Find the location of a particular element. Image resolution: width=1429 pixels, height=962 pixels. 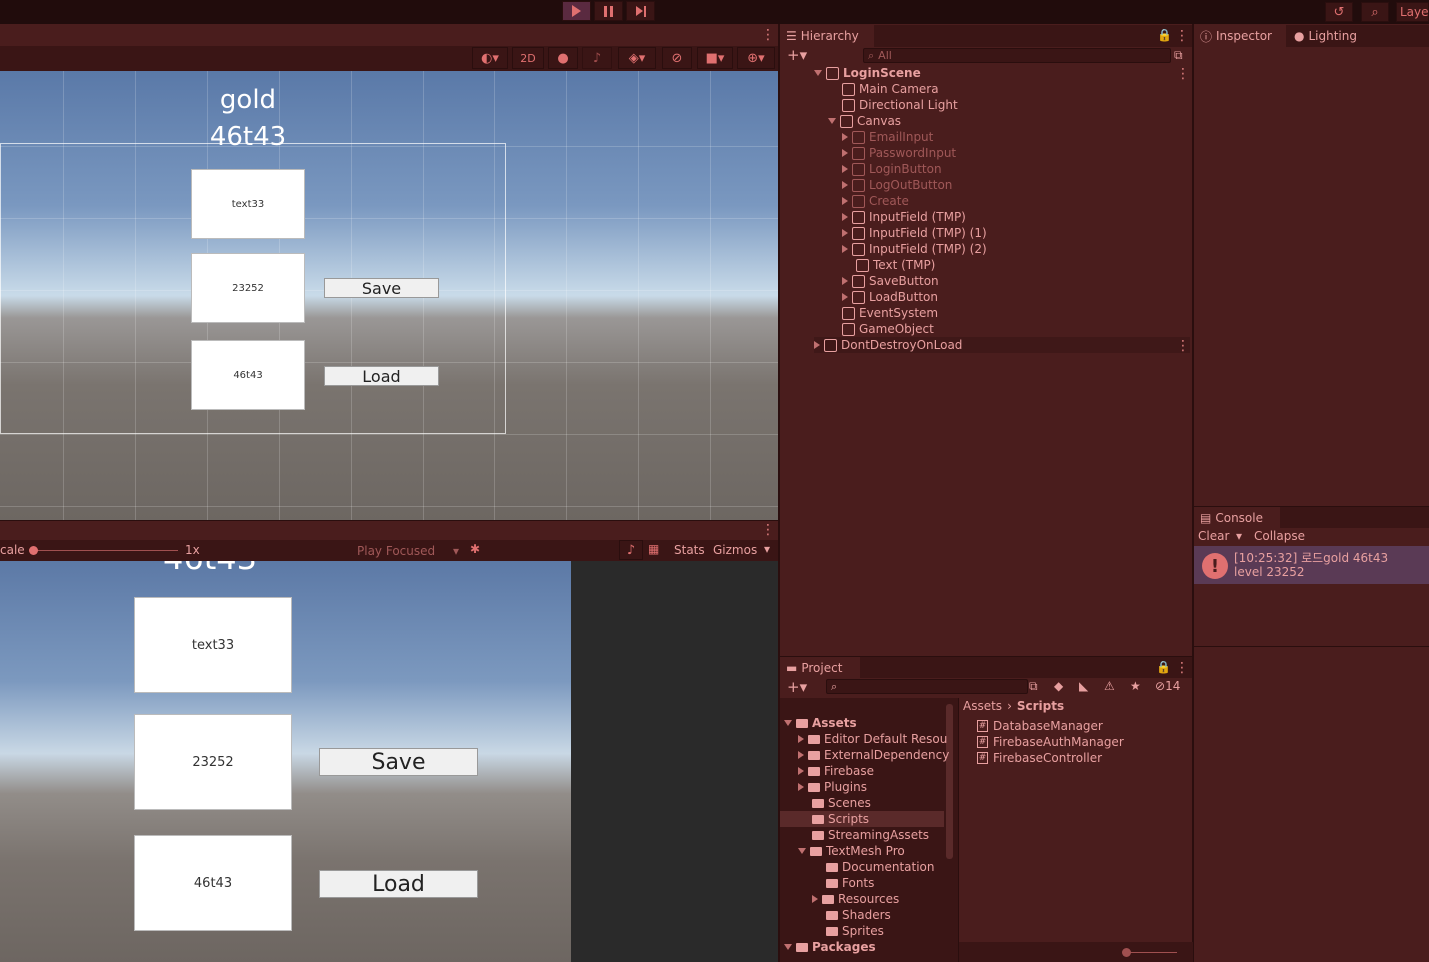

breadcrumb-scripts: Scripts is located at coordinates (1040, 706).